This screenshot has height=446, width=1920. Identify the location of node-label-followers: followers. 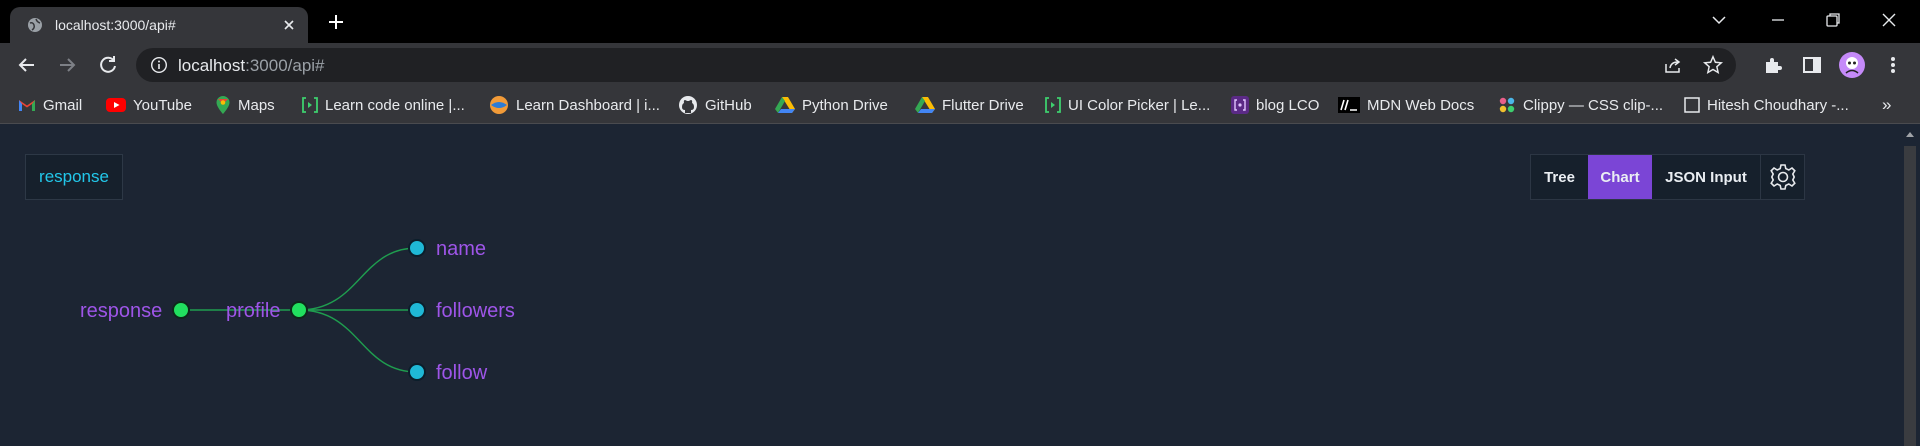
(475, 311).